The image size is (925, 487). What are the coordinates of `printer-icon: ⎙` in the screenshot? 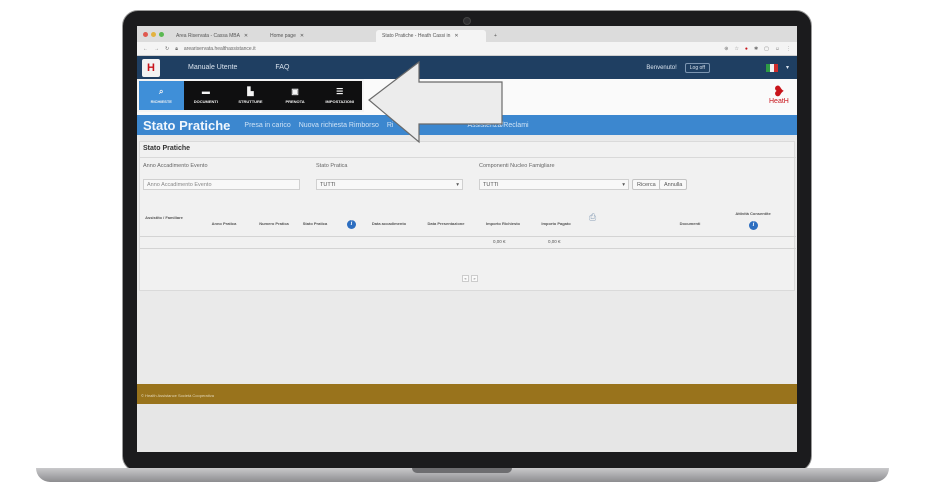 It's located at (592, 217).